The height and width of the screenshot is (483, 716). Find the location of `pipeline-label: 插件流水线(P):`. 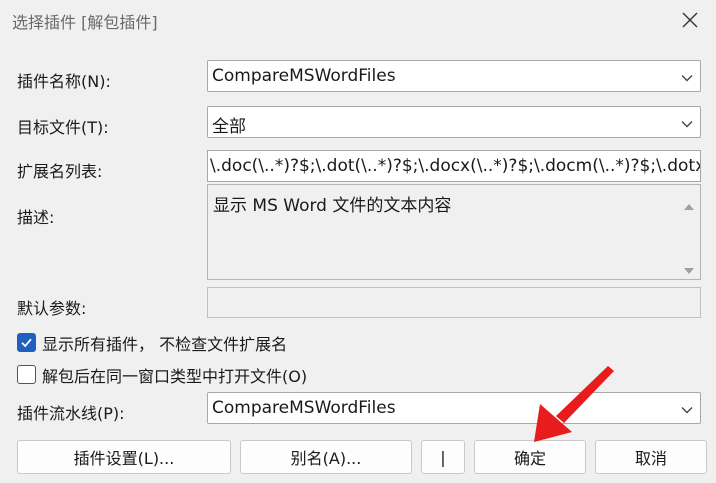

pipeline-label: 插件流水线(P): is located at coordinates (71, 413).